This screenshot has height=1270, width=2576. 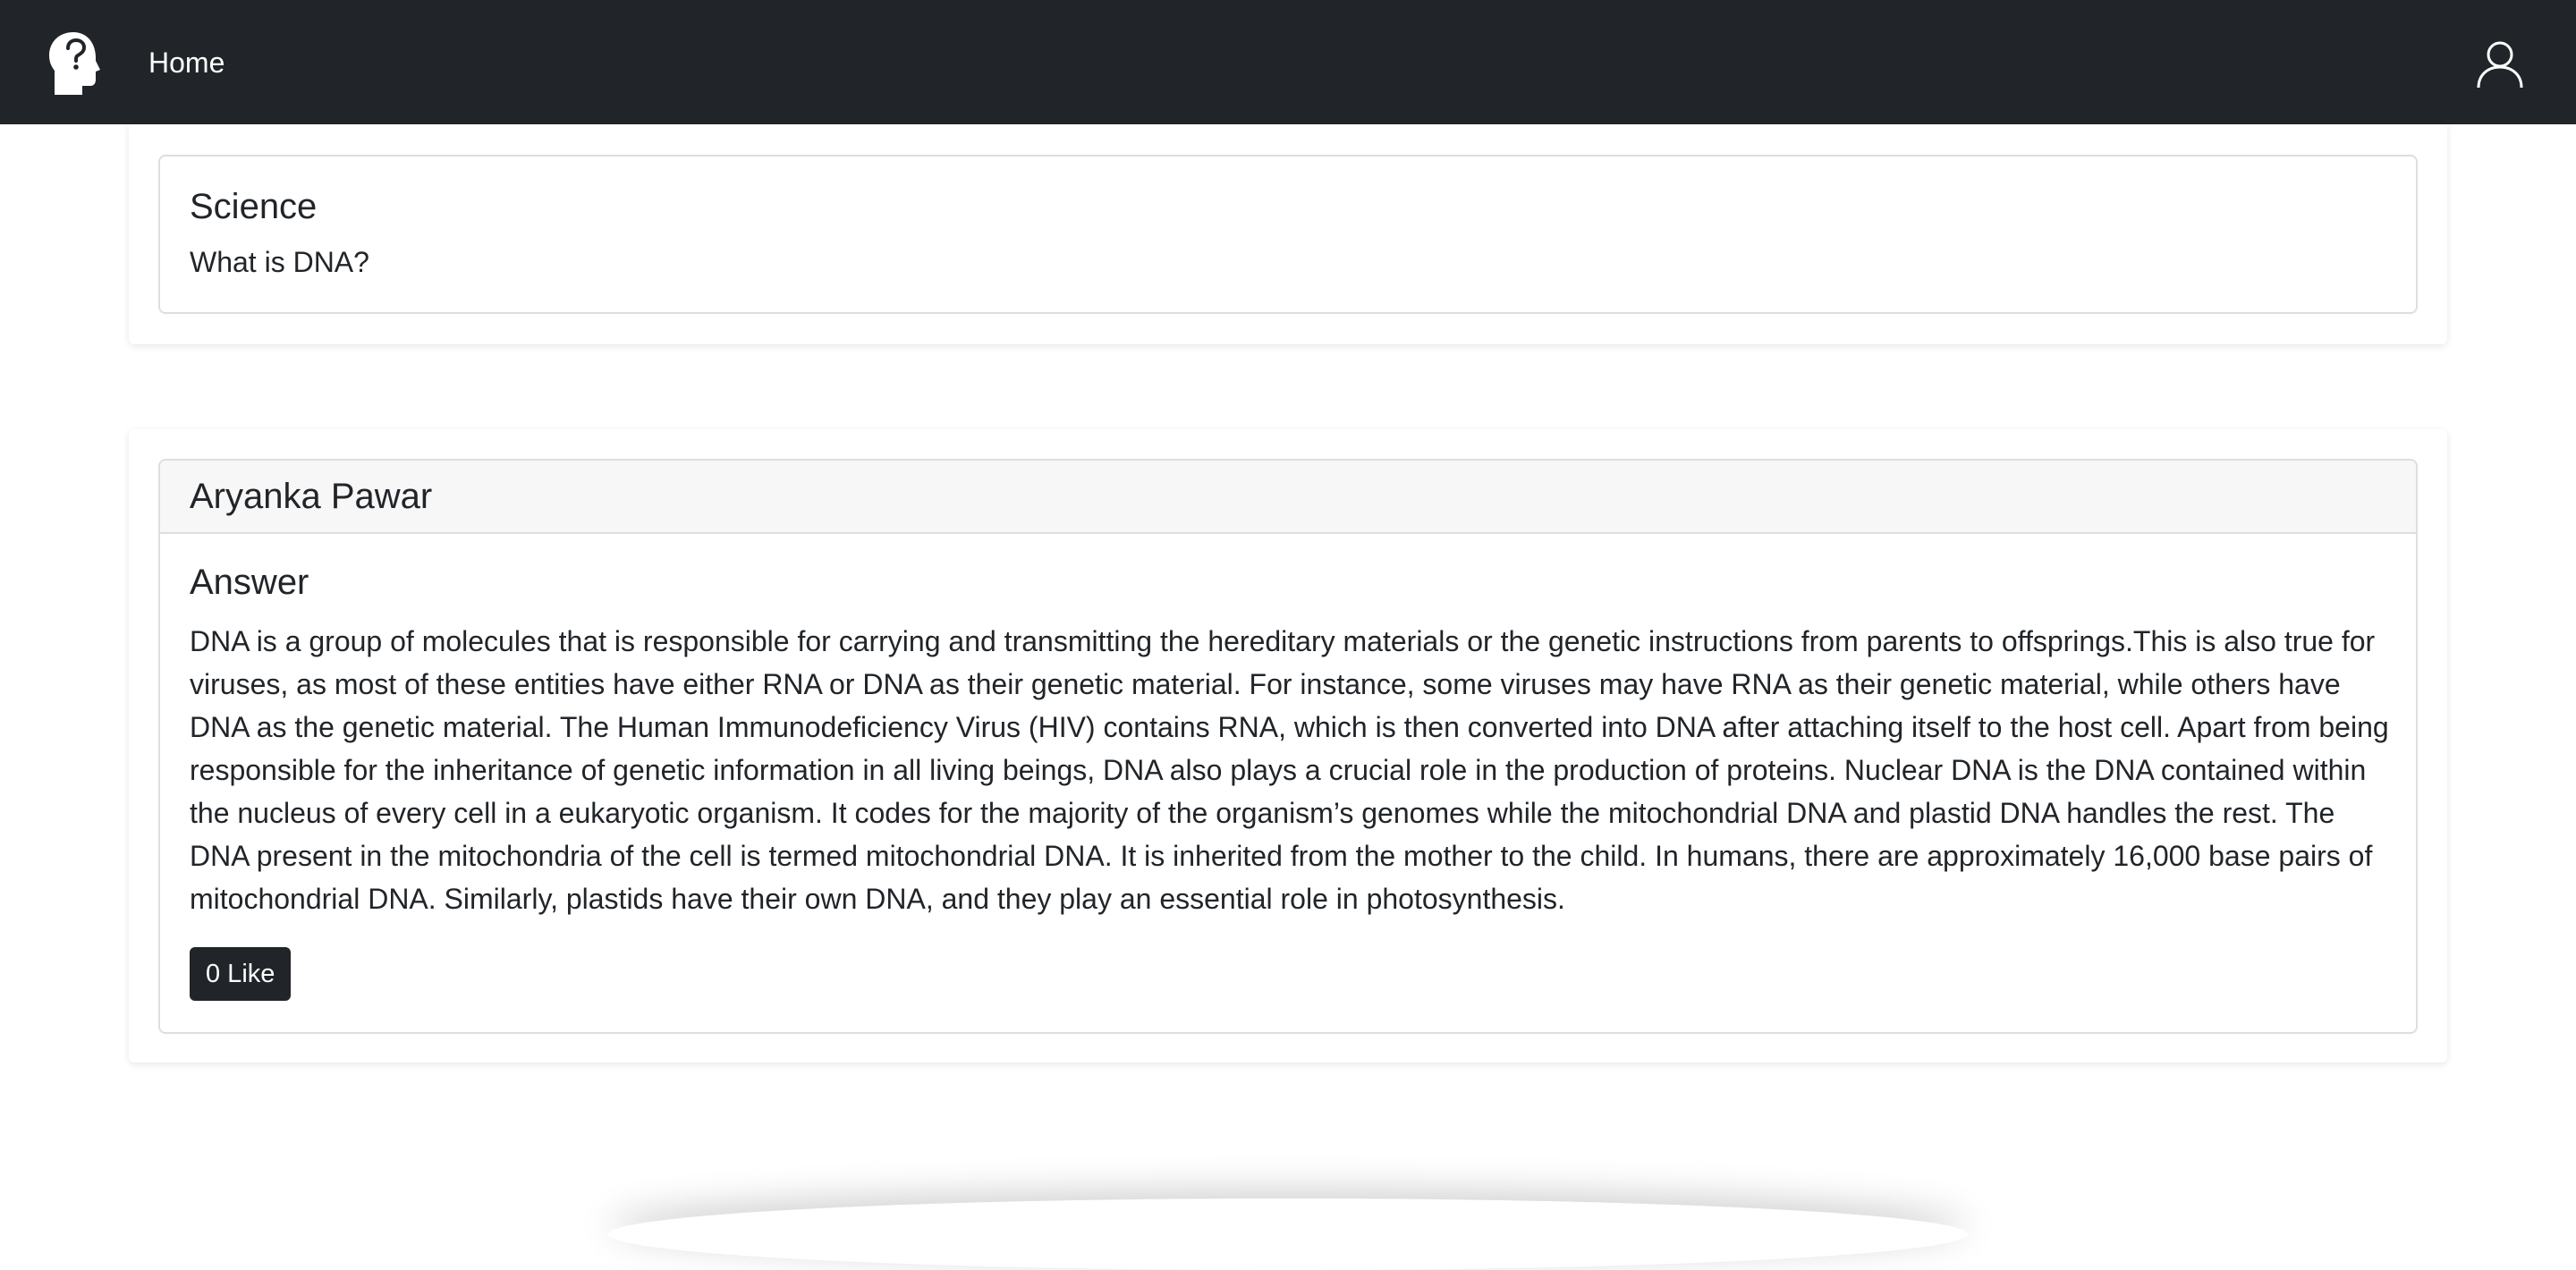 What do you see at coordinates (254, 206) in the screenshot?
I see `question-category: Science` at bounding box center [254, 206].